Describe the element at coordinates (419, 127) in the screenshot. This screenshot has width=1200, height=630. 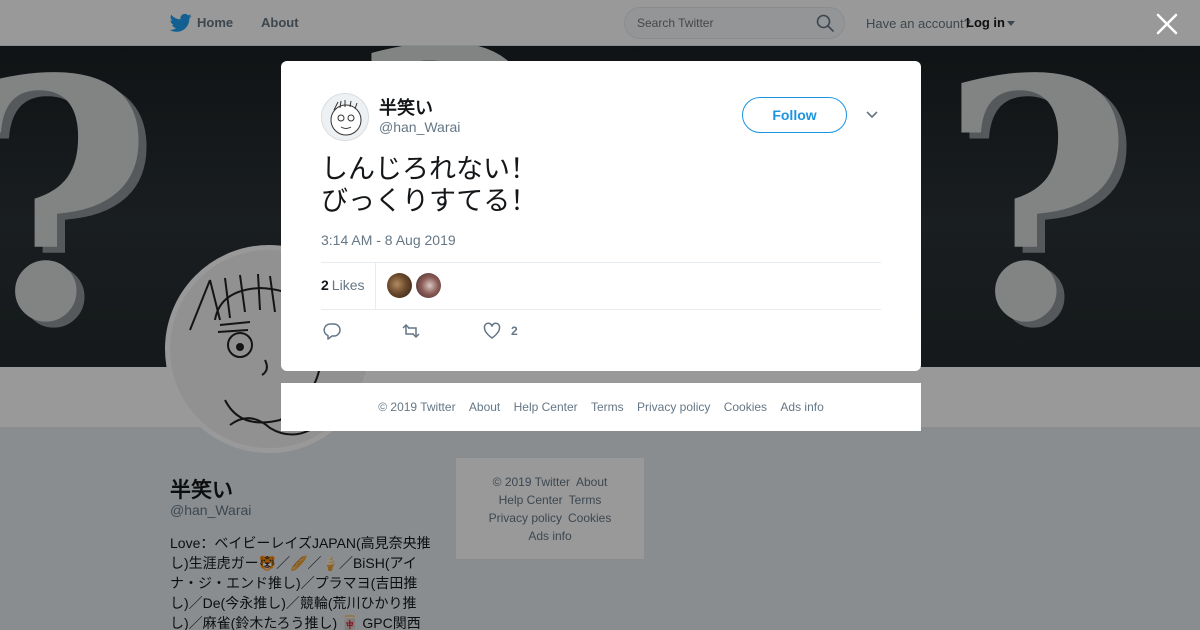
I see `tweet-author-handle: @han_Warai` at that location.